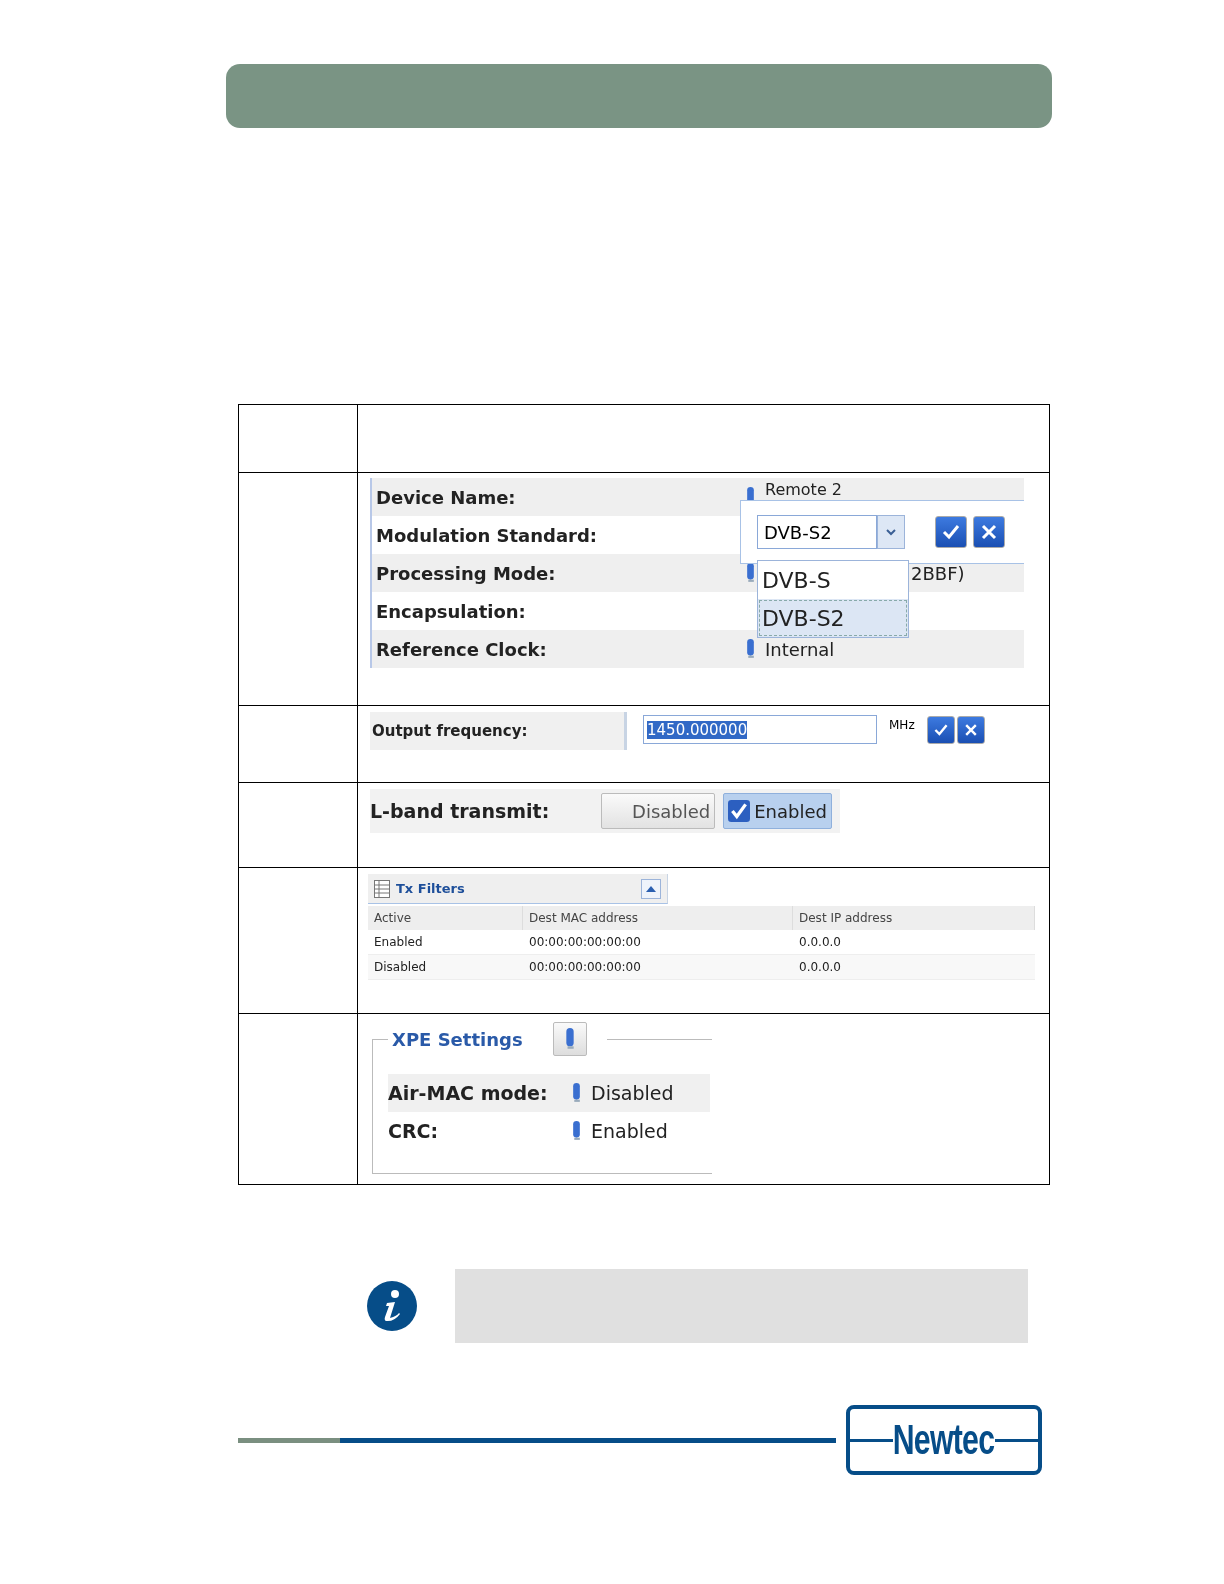 The image size is (1224, 1584). I want to click on table-cell-text: Disabled, so click(400, 967).